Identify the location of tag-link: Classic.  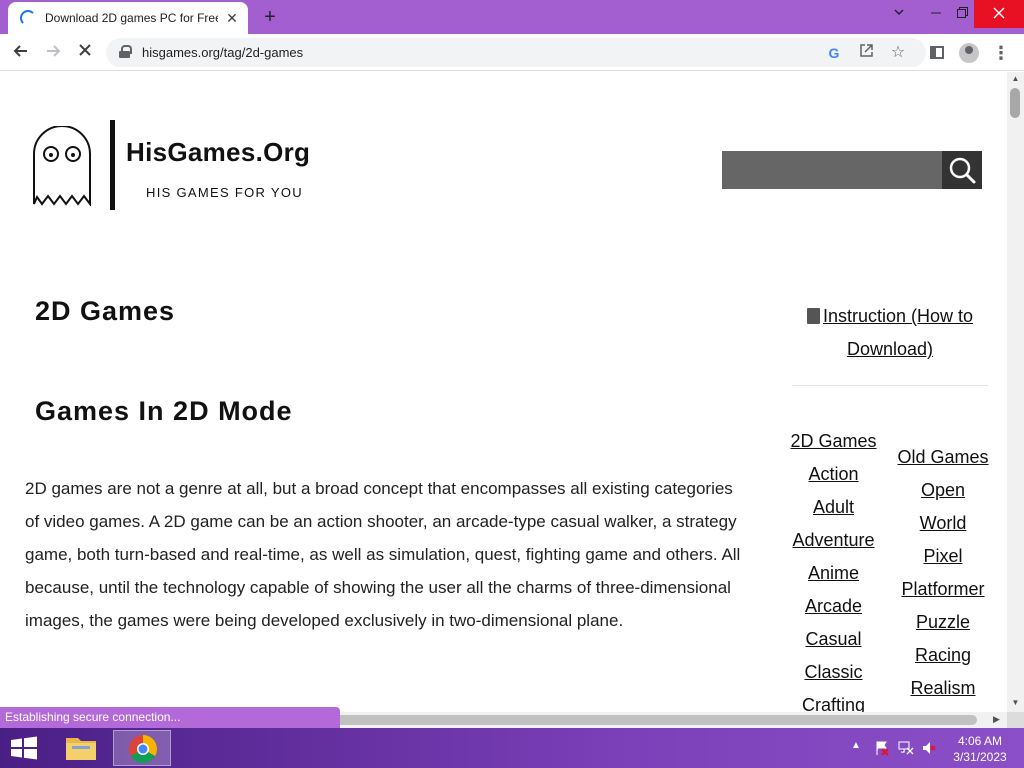
(833, 672).